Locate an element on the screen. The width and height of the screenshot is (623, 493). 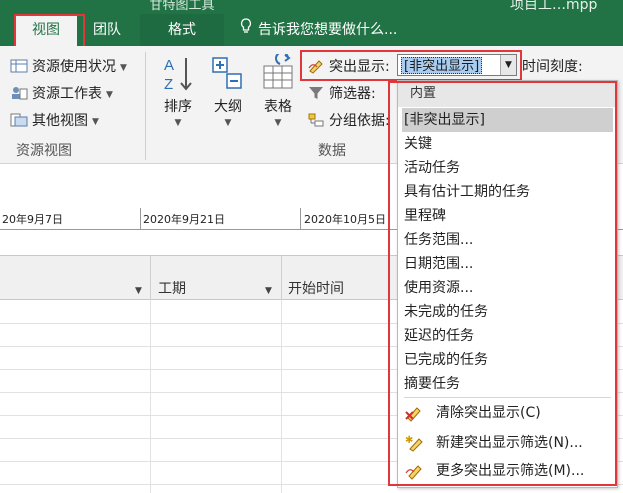
lightbulb-icon is located at coordinates (246, 30).